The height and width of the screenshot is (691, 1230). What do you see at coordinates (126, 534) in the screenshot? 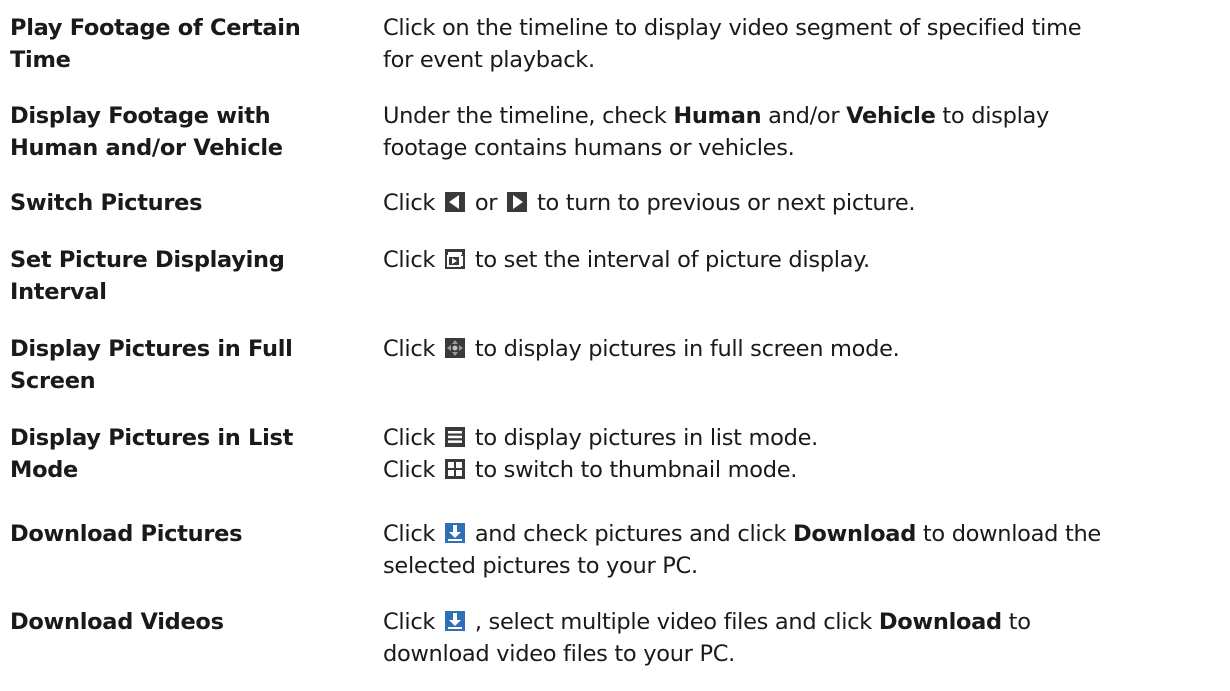
I see `term-line: Download Pictures` at bounding box center [126, 534].